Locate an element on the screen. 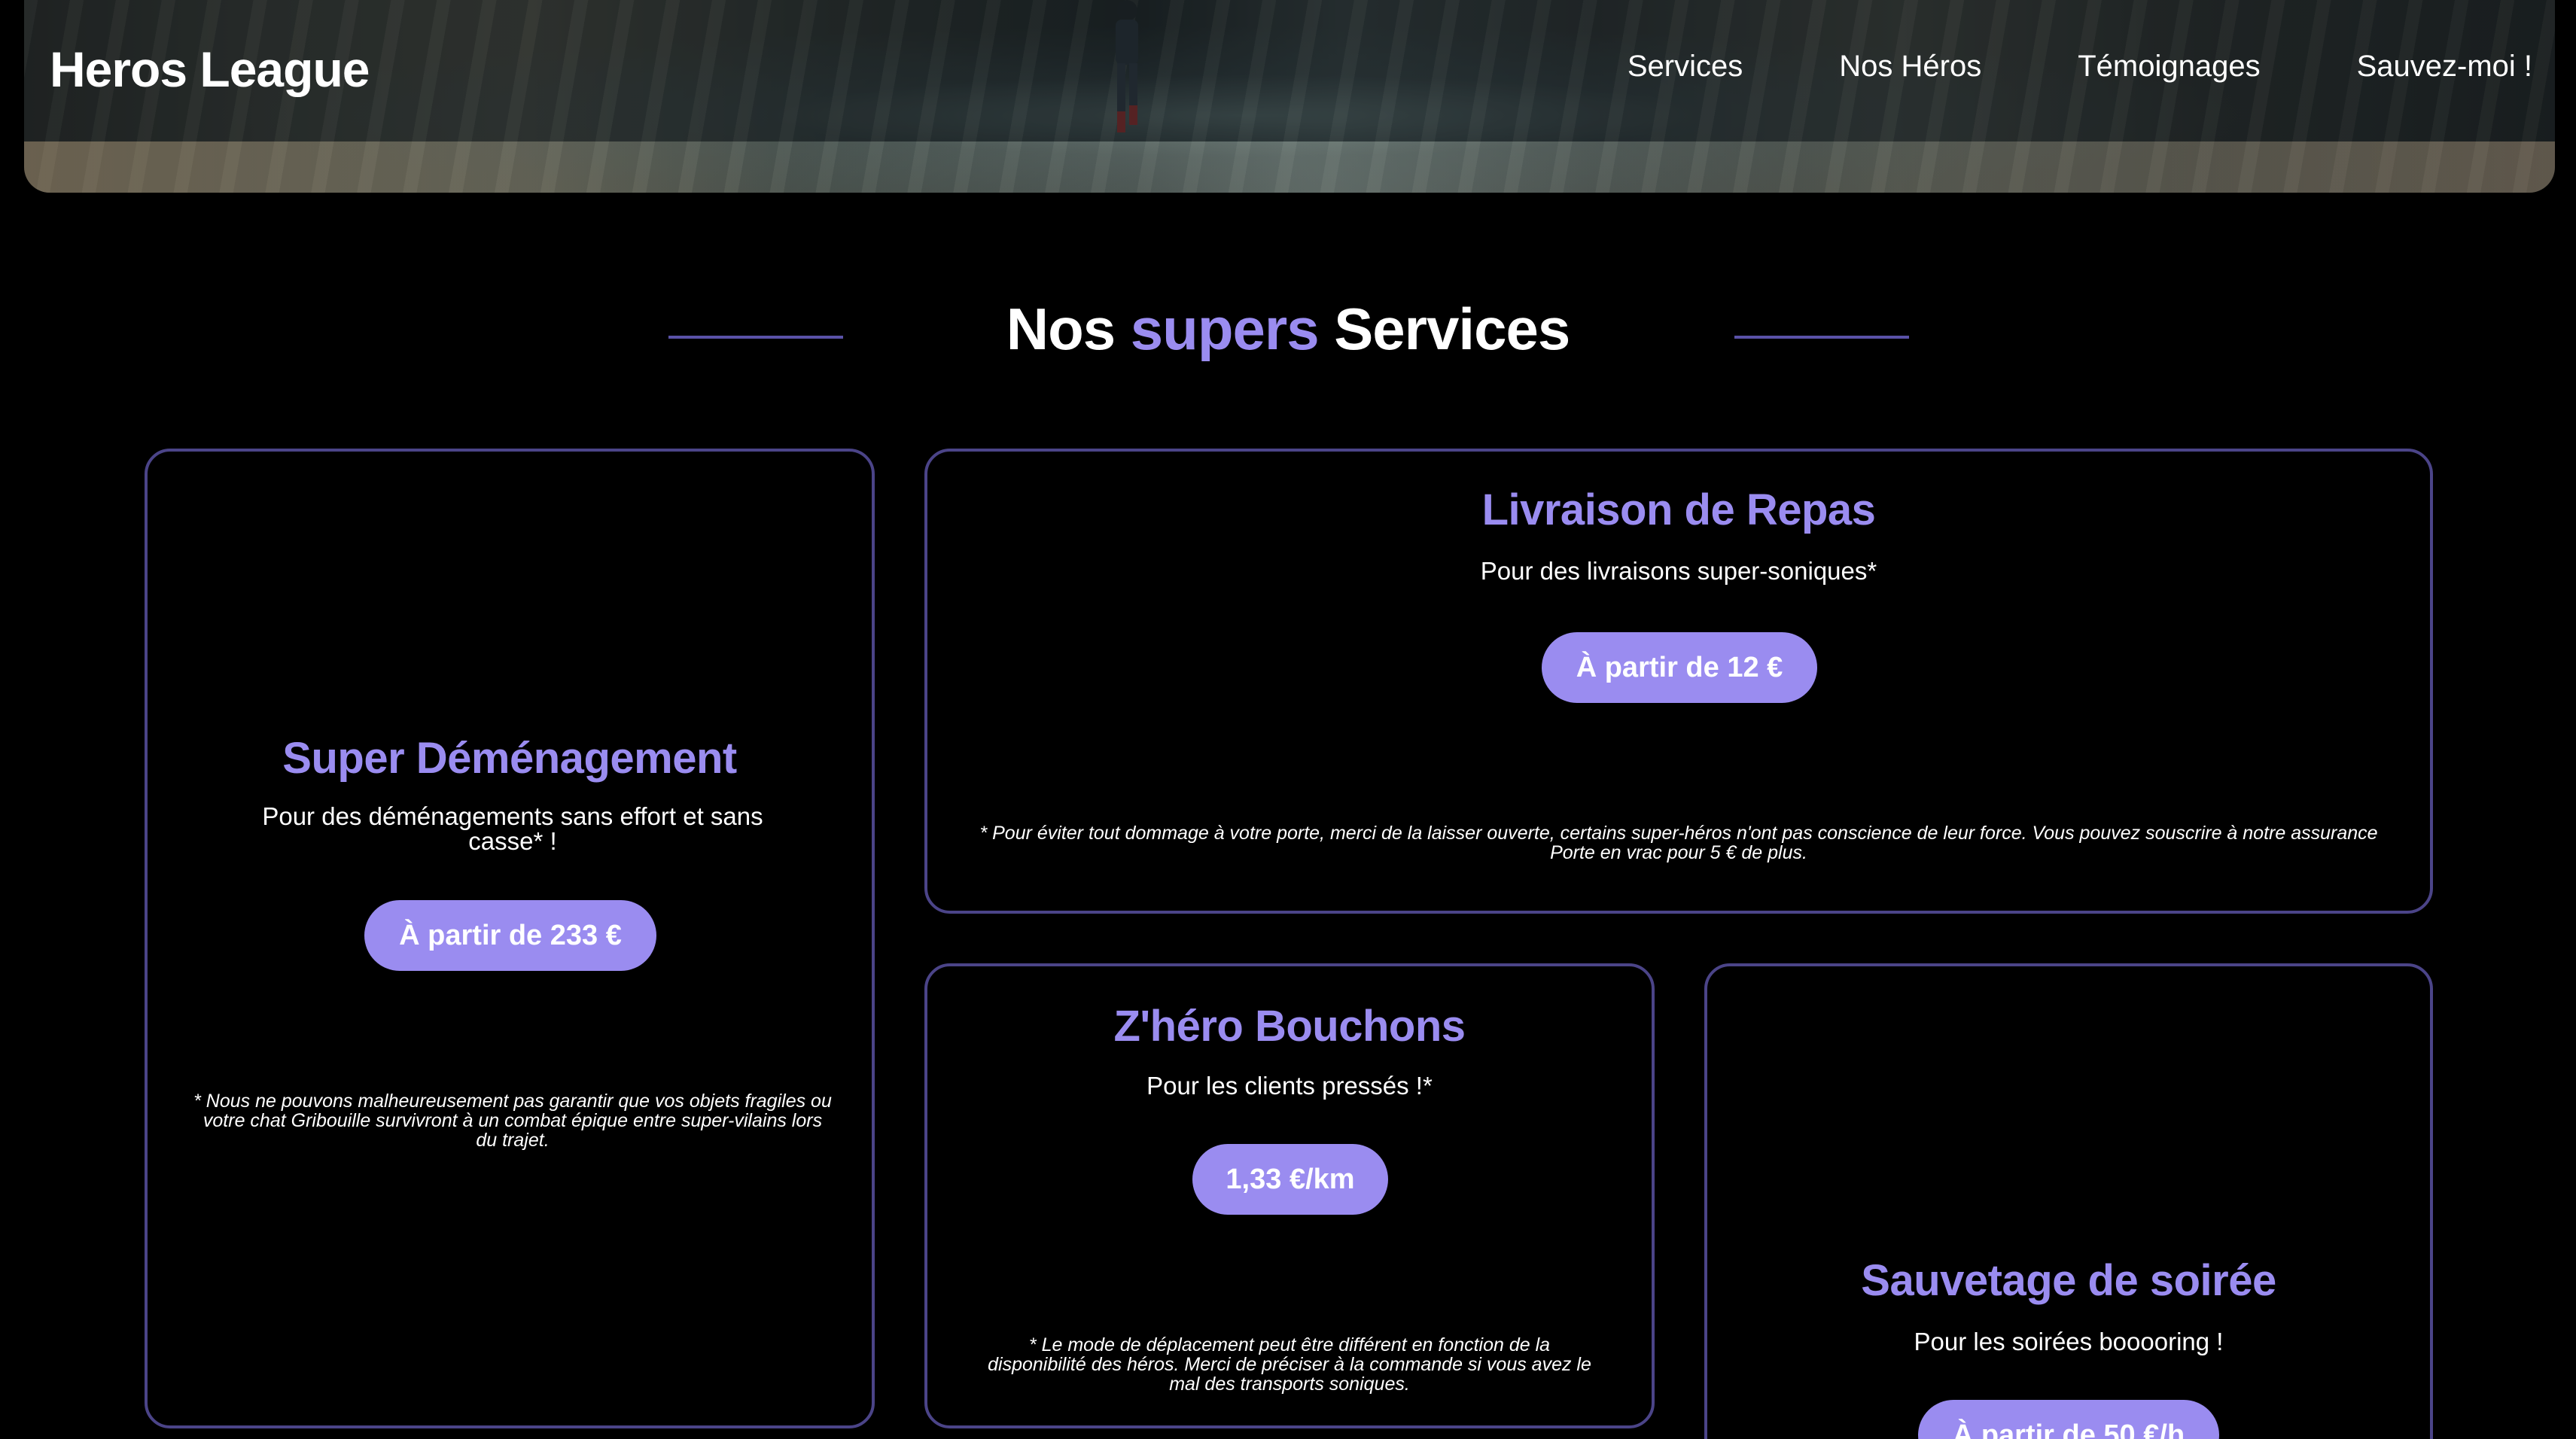 The image size is (2576, 1439). card-subtitle: Pour des livraisons super-soniques* is located at coordinates (1678, 571).